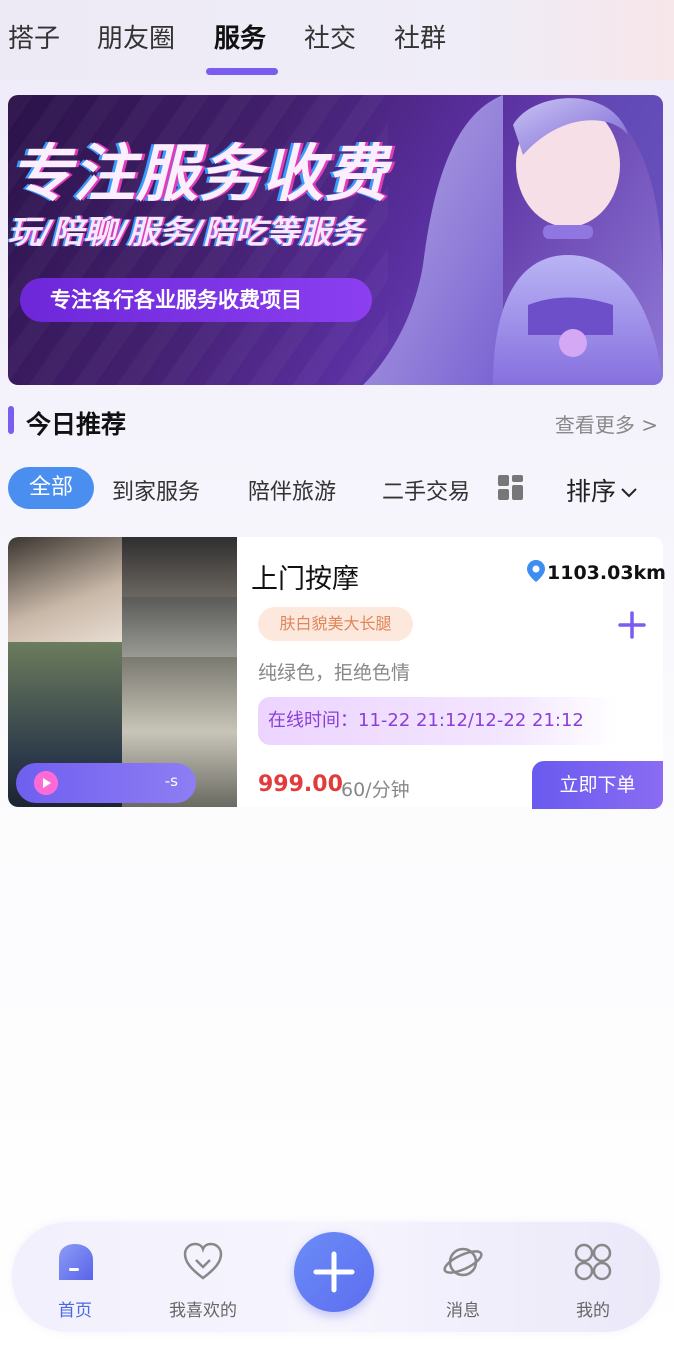 The height and width of the screenshot is (1372, 674). I want to click on anime-character-illustration, so click(513, 240).